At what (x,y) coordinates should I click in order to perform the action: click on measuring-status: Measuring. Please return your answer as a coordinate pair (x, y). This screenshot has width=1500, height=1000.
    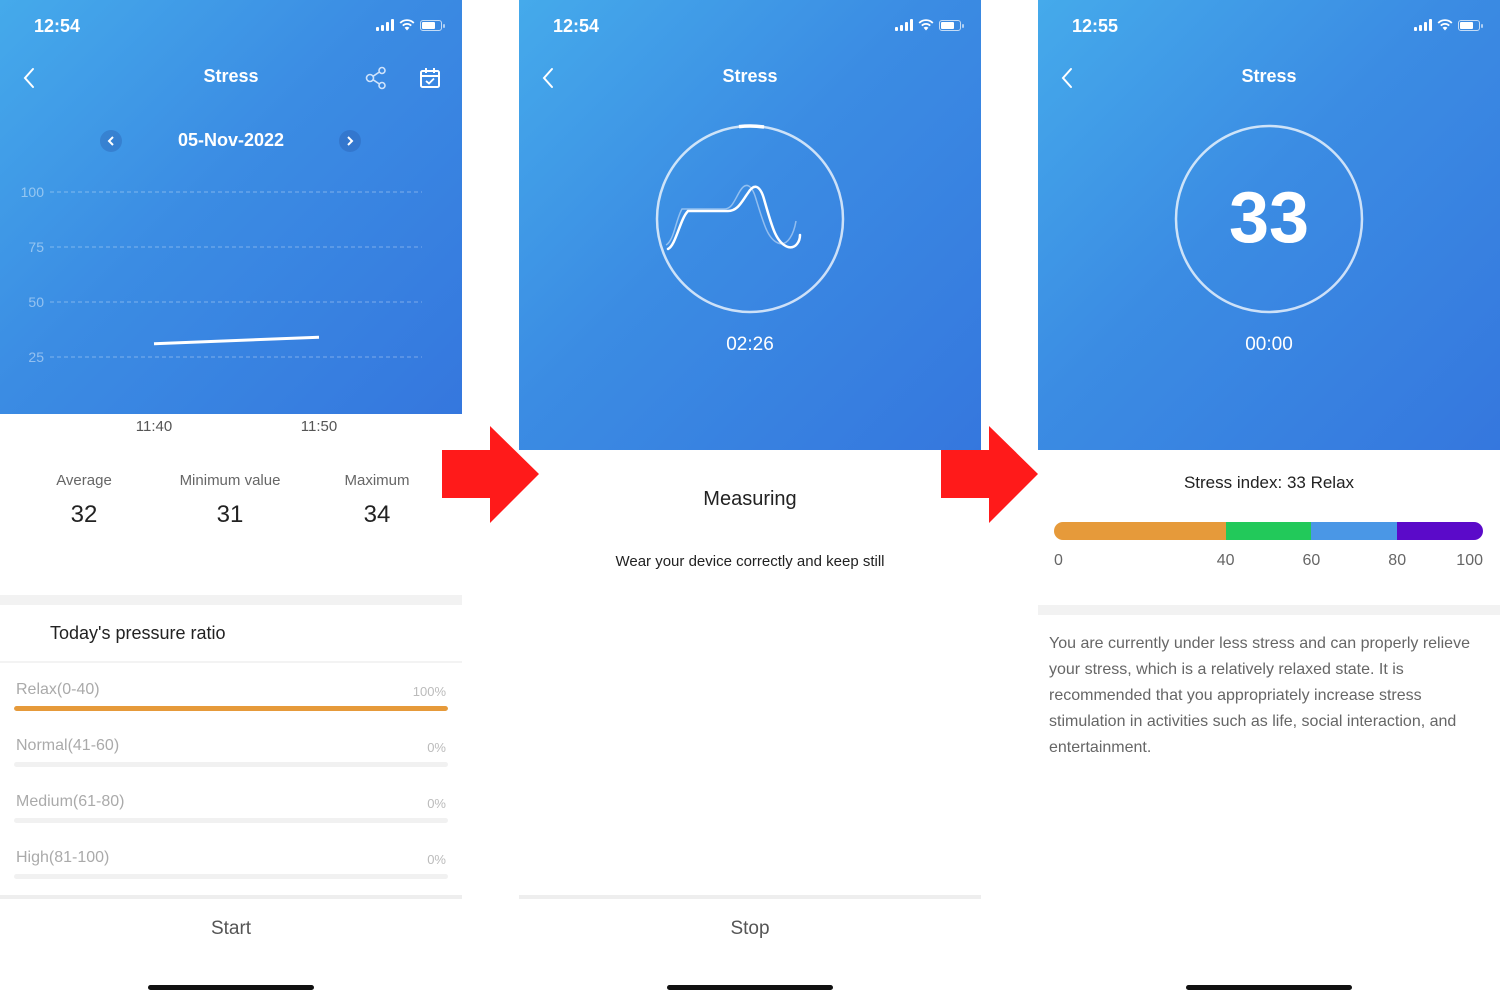
    Looking at the image, I should click on (750, 499).